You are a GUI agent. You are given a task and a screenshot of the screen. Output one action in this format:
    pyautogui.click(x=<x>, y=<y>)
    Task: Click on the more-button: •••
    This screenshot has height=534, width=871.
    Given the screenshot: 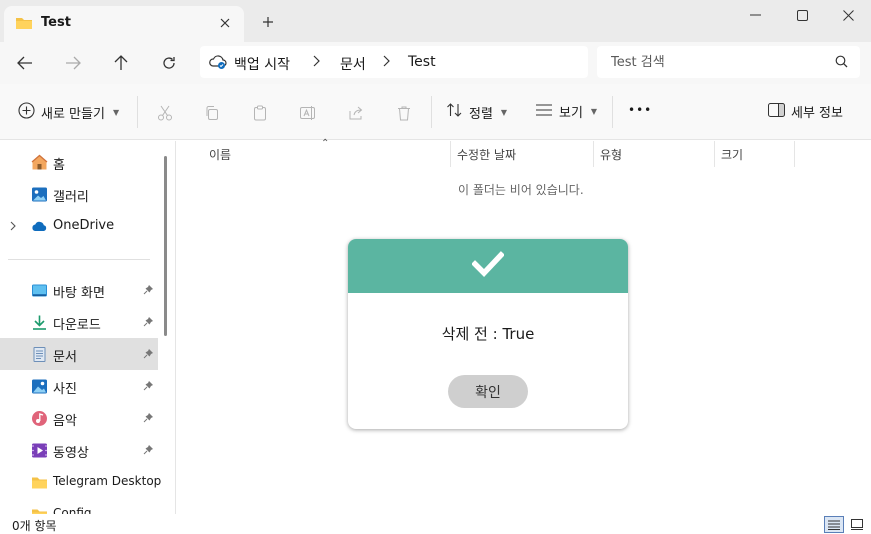 What is the action you would take?
    pyautogui.click(x=640, y=110)
    